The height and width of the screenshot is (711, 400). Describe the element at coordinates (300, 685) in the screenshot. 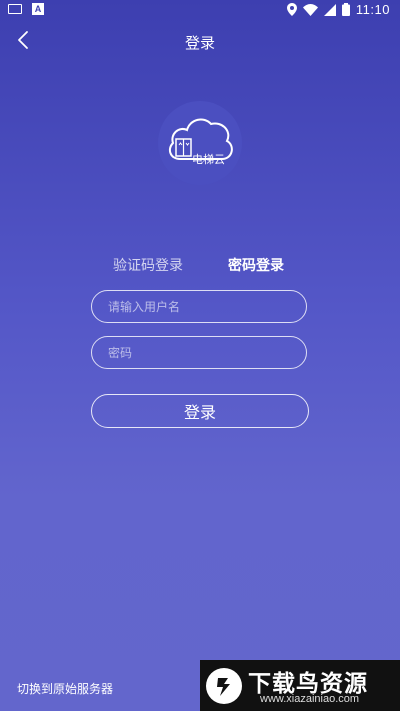

I see `watermark-banner: 下载鸟资源 www.xiazainiao.com` at that location.